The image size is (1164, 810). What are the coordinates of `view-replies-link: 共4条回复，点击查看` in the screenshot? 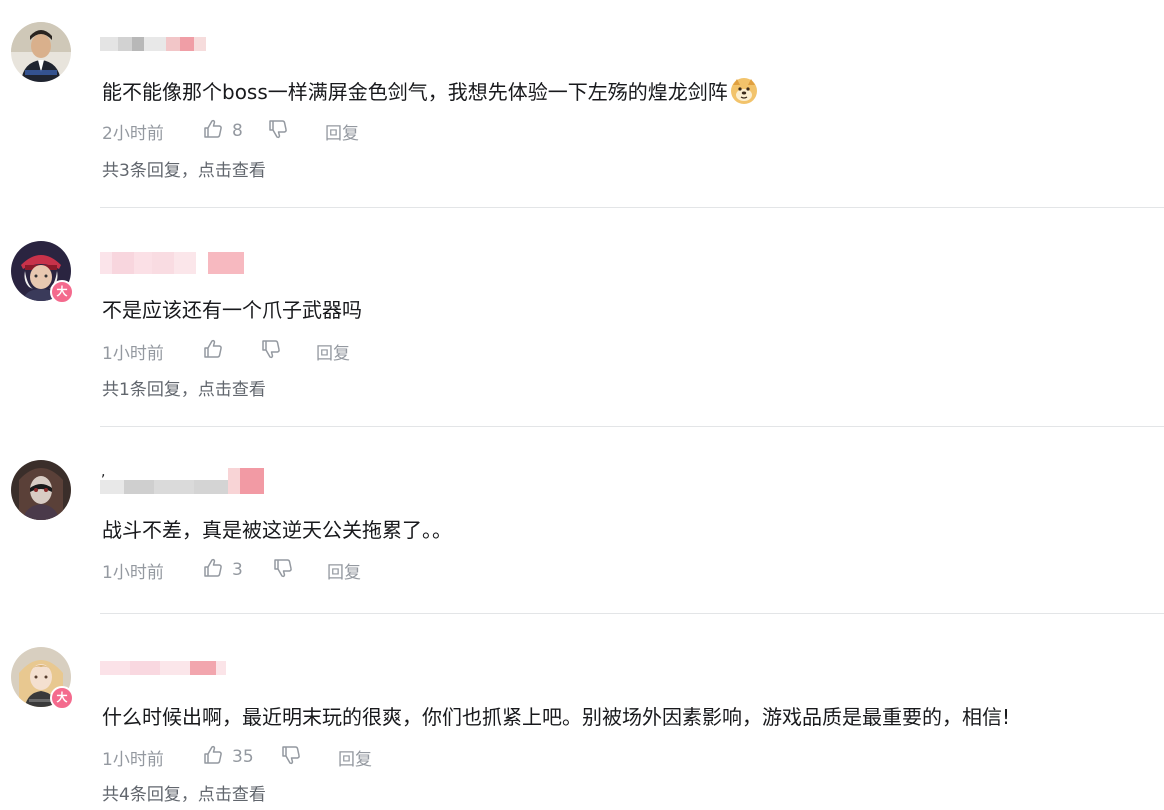 It's located at (184, 795).